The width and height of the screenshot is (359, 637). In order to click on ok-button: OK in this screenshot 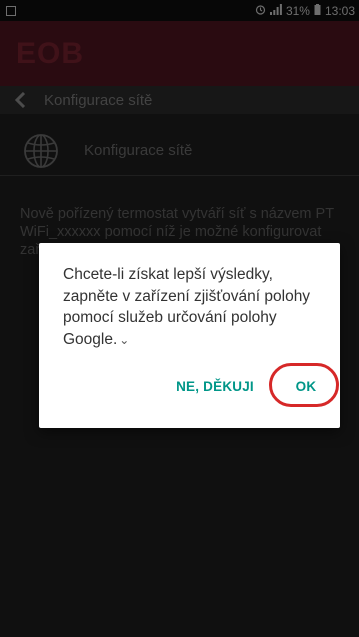, I will do `click(306, 386)`.